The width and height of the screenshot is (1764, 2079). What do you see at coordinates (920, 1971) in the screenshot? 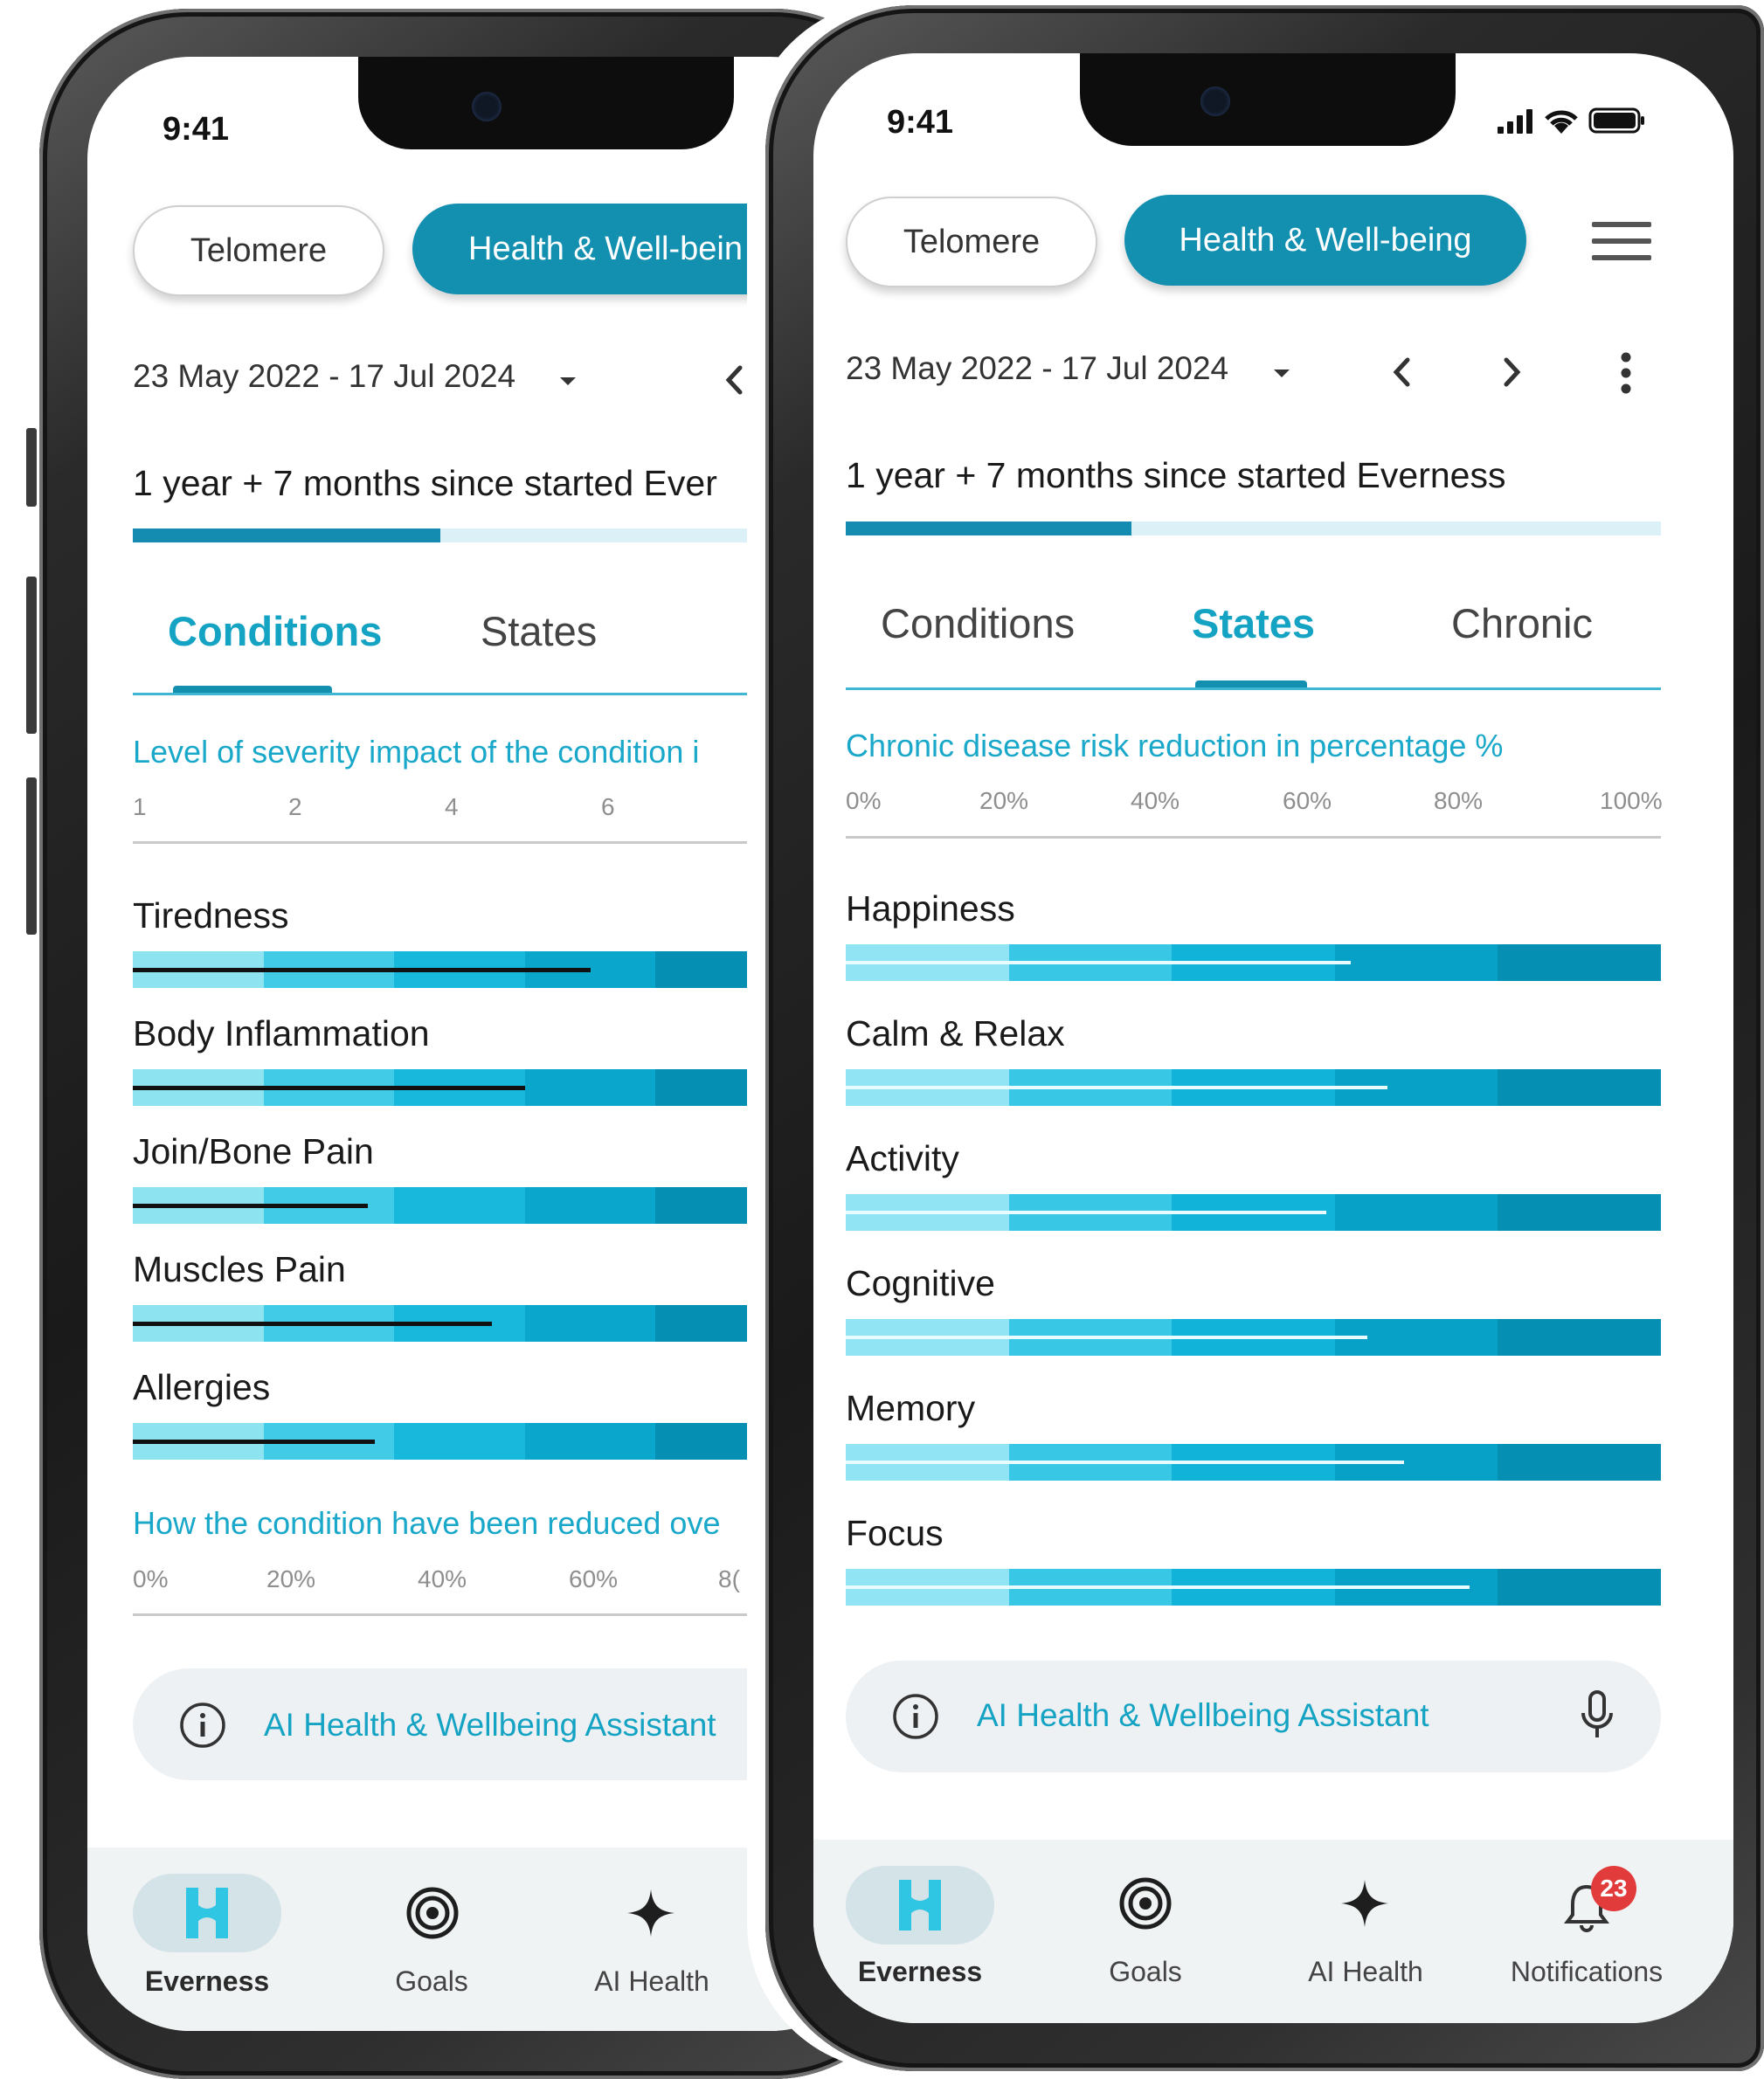
I see `right-nav-everness-label: Everness` at bounding box center [920, 1971].